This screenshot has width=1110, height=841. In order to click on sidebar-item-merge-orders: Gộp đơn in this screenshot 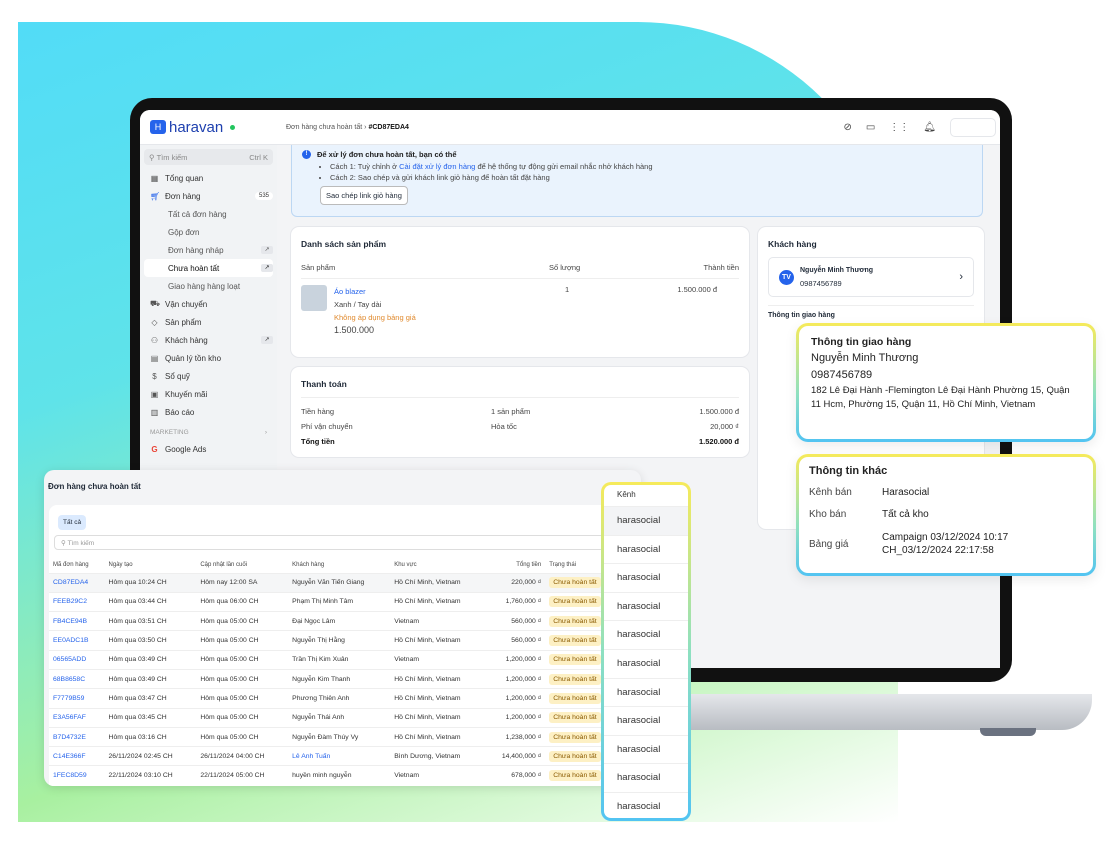, I will do `click(208, 232)`.